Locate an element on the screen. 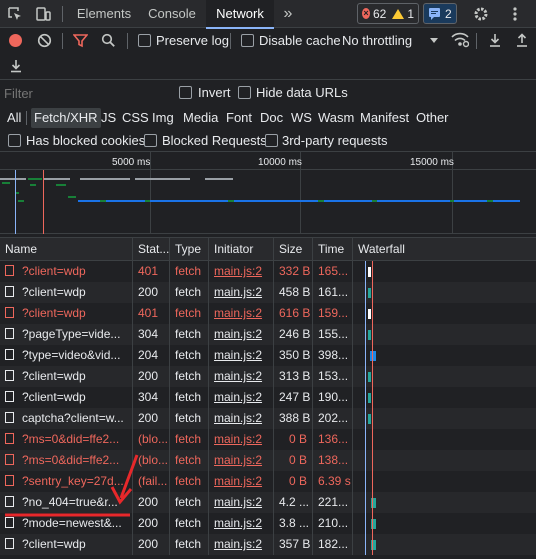 Image resolution: width=536 pixels, height=559 pixels. messages-counter: 2 is located at coordinates (440, 13).